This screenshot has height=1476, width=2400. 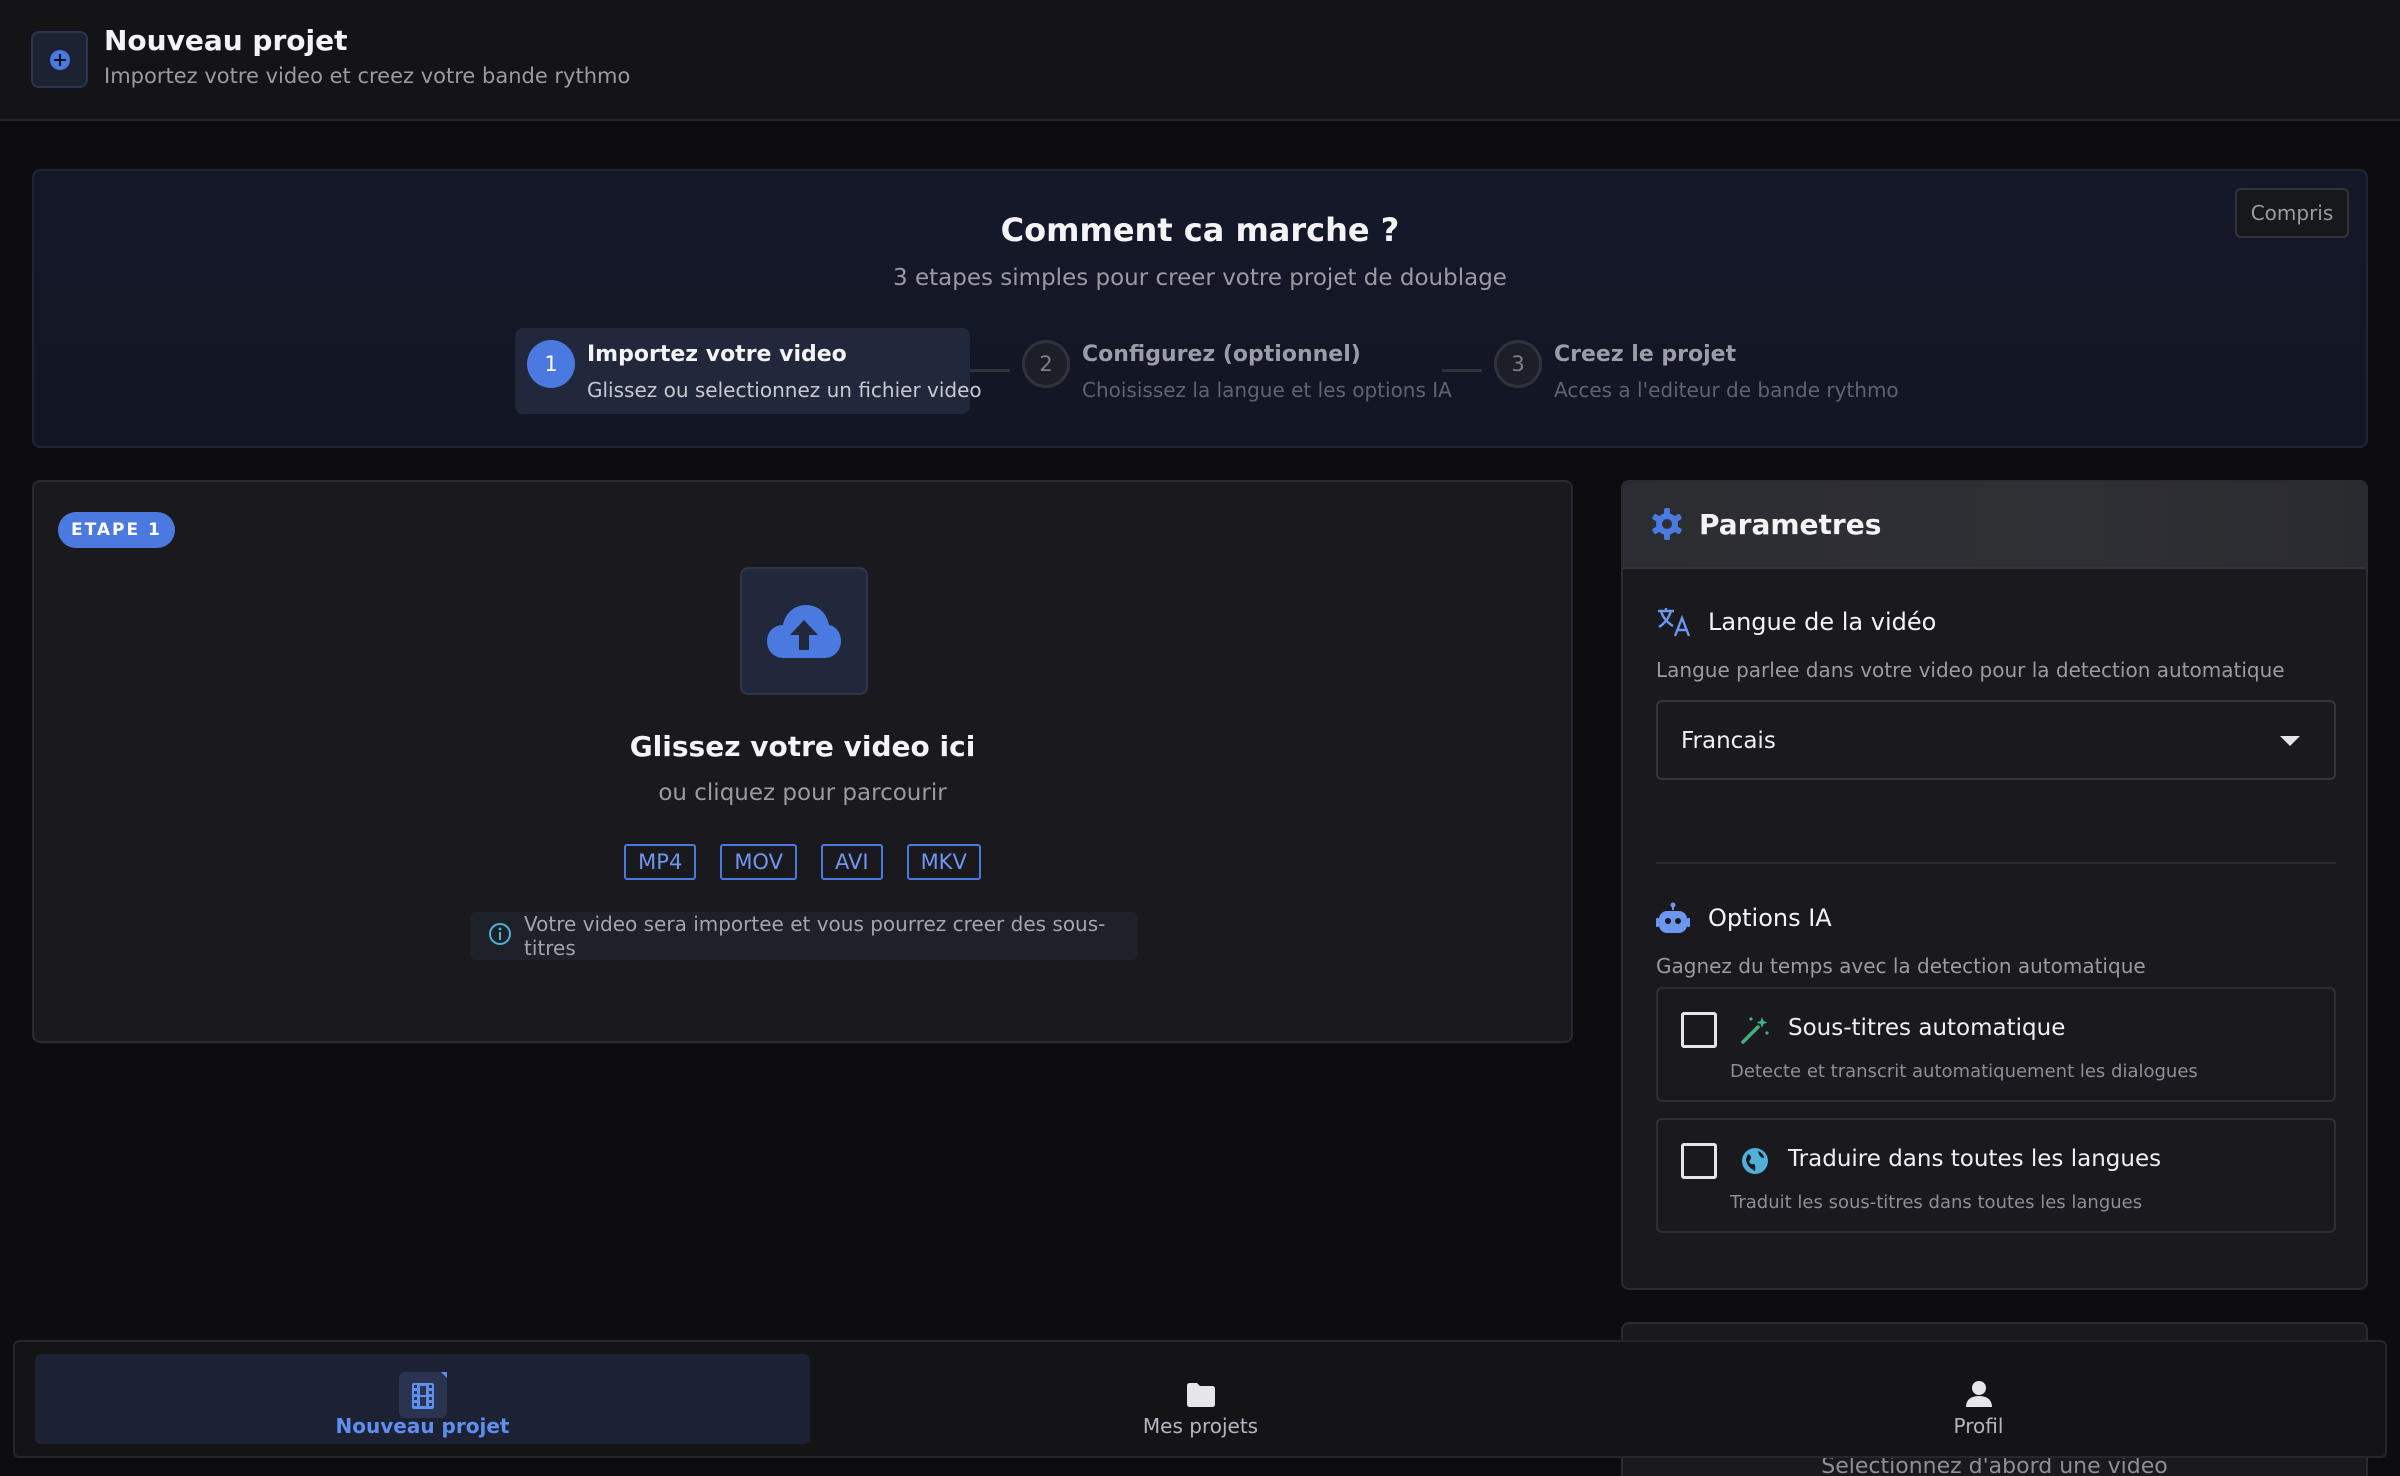 I want to click on info-icon, so click(x=500, y=936).